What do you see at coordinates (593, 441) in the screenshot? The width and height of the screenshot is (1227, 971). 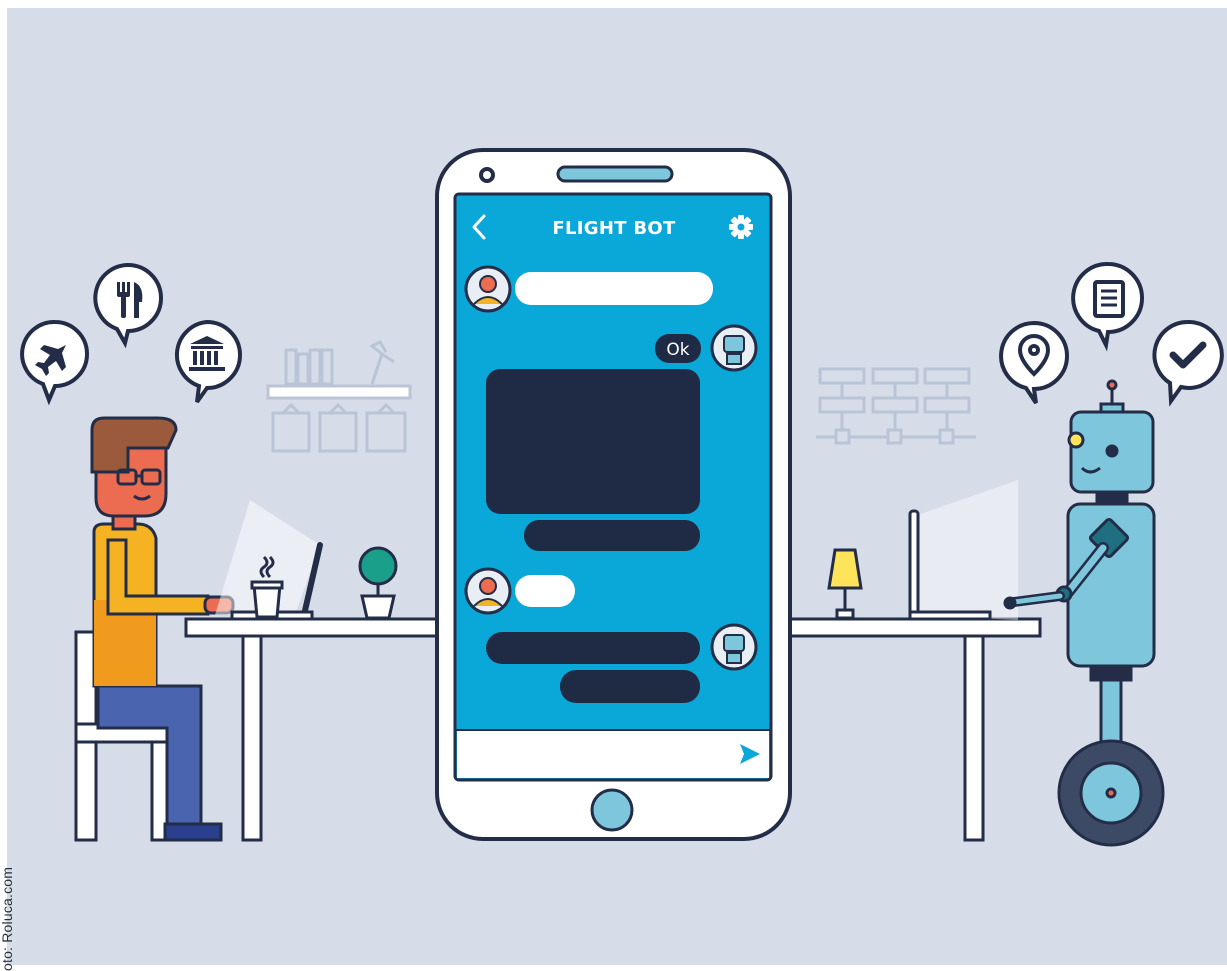 I see `chat-card-bot` at bounding box center [593, 441].